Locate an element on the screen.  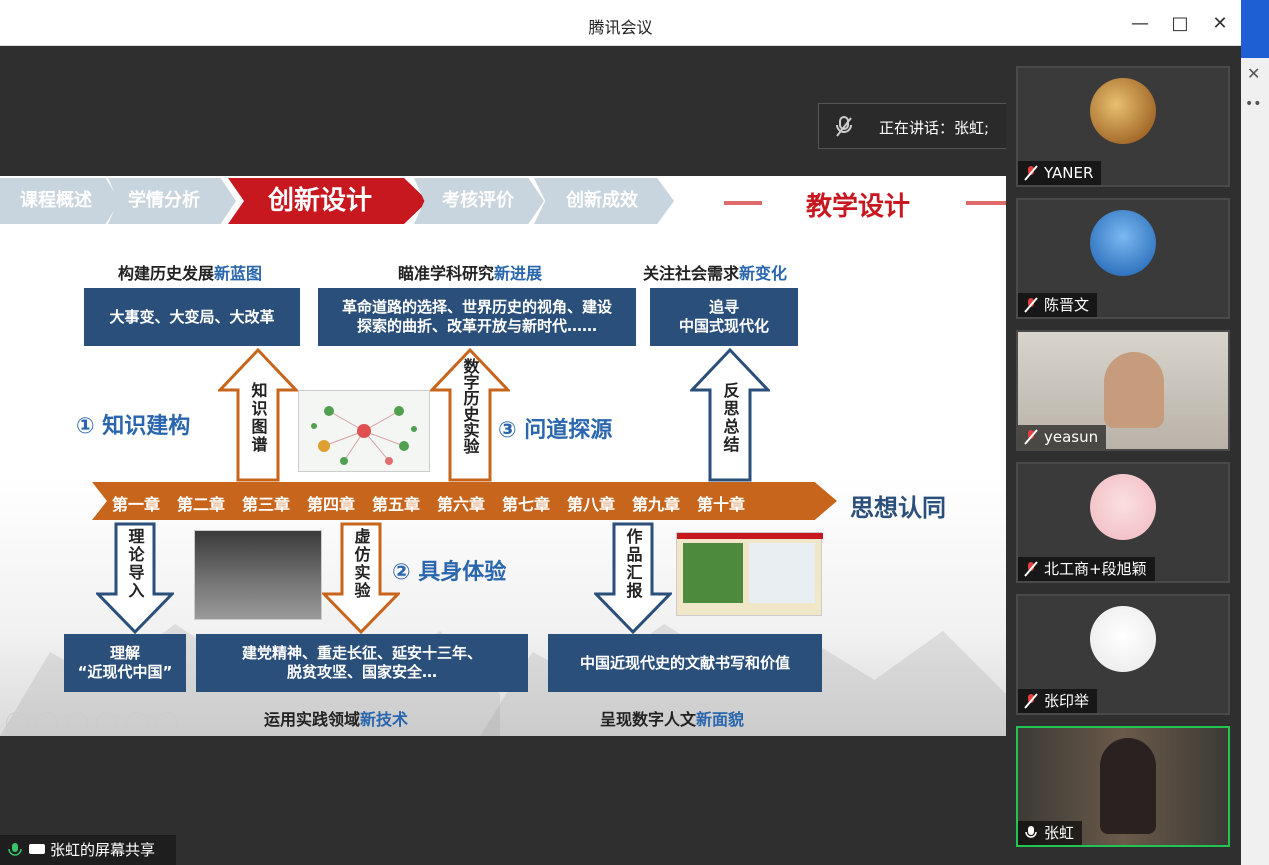
chapter-label: 第七章 is located at coordinates (526, 504).